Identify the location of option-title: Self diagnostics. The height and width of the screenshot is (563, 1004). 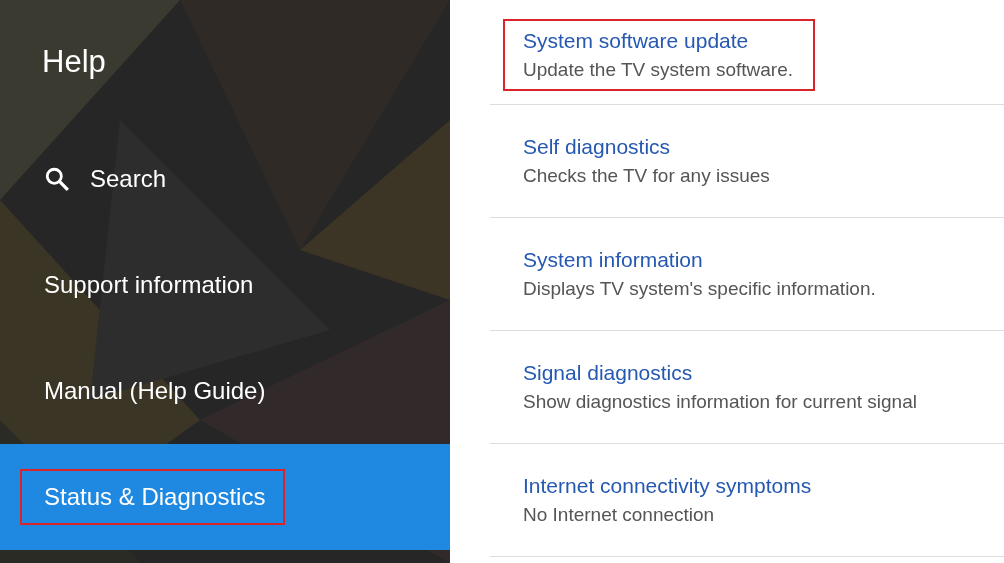
(597, 147).